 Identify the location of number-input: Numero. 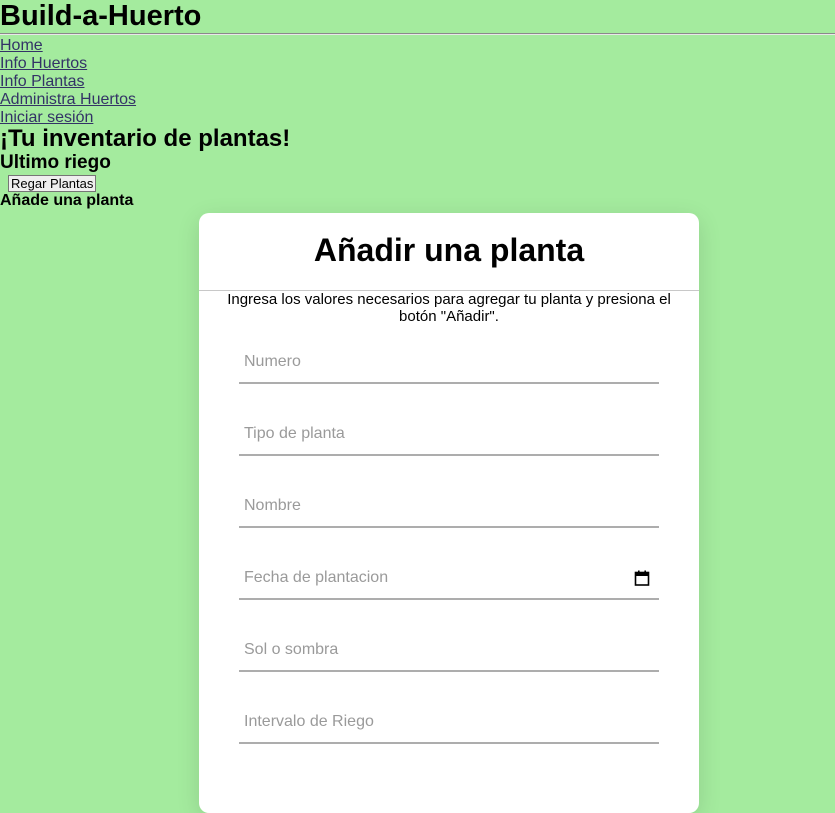
(449, 364).